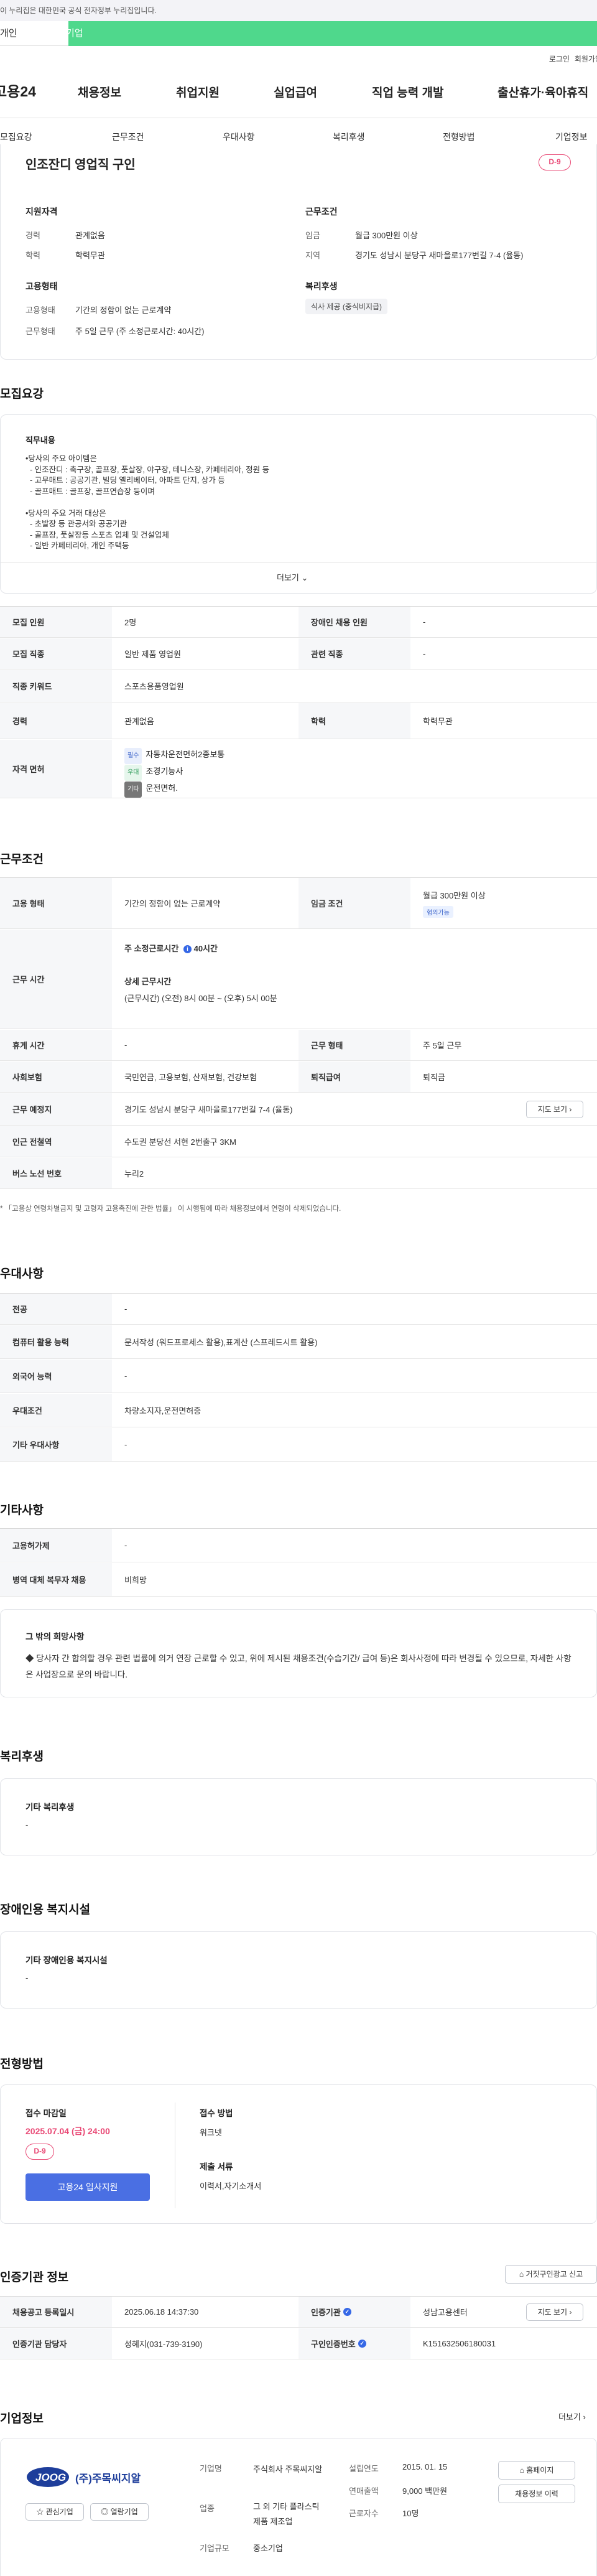  Describe the element at coordinates (128, 137) in the screenshot. I see `snav-conditions: 근무조건` at that location.